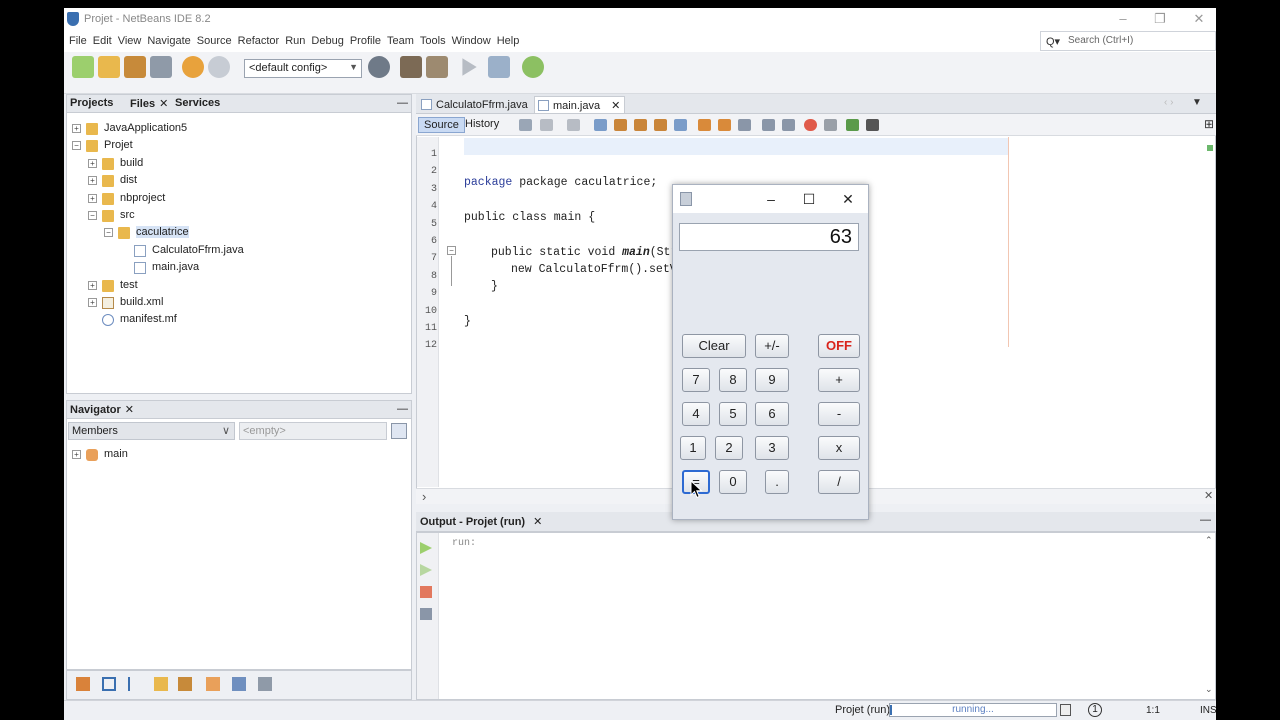 The width and height of the screenshot is (1280, 720). I want to click on scroll-tabs-icon: ‹ ›, so click(1168, 102).